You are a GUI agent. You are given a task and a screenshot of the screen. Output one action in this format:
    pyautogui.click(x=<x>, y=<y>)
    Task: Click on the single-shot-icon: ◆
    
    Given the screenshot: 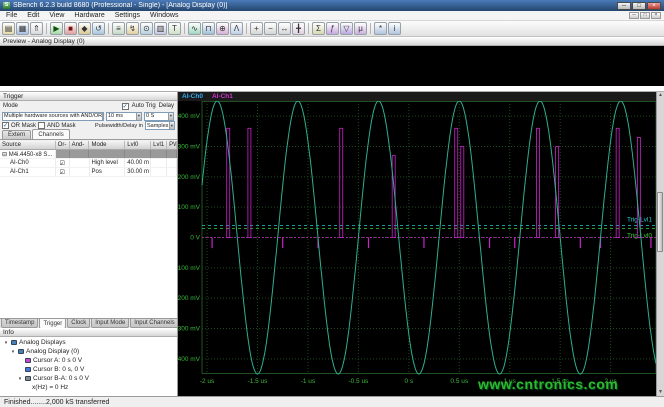 What is the action you would take?
    pyautogui.click(x=84, y=28)
    